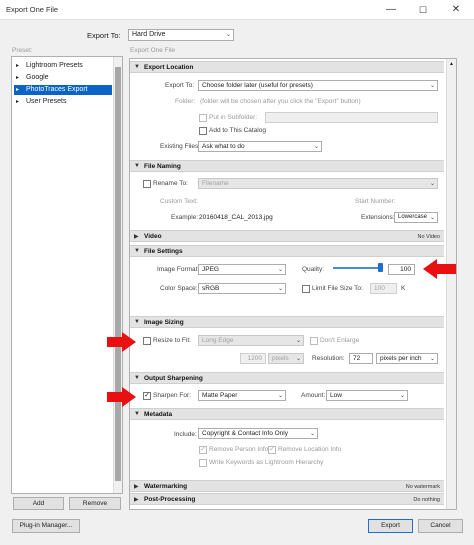 The image size is (474, 545). Describe the element at coordinates (287, 499) in the screenshot. I see `section-post-processing: ▶ Post-Processing Do nothing` at that location.